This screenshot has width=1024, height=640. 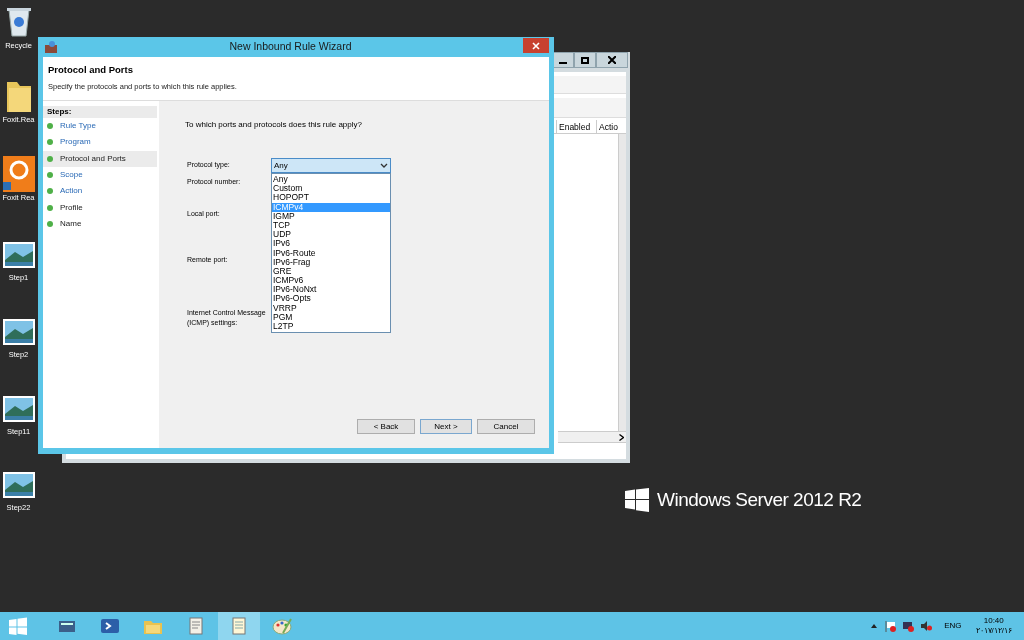 What do you see at coordinates (874, 626) in the screenshot?
I see `caret-up-icon` at bounding box center [874, 626].